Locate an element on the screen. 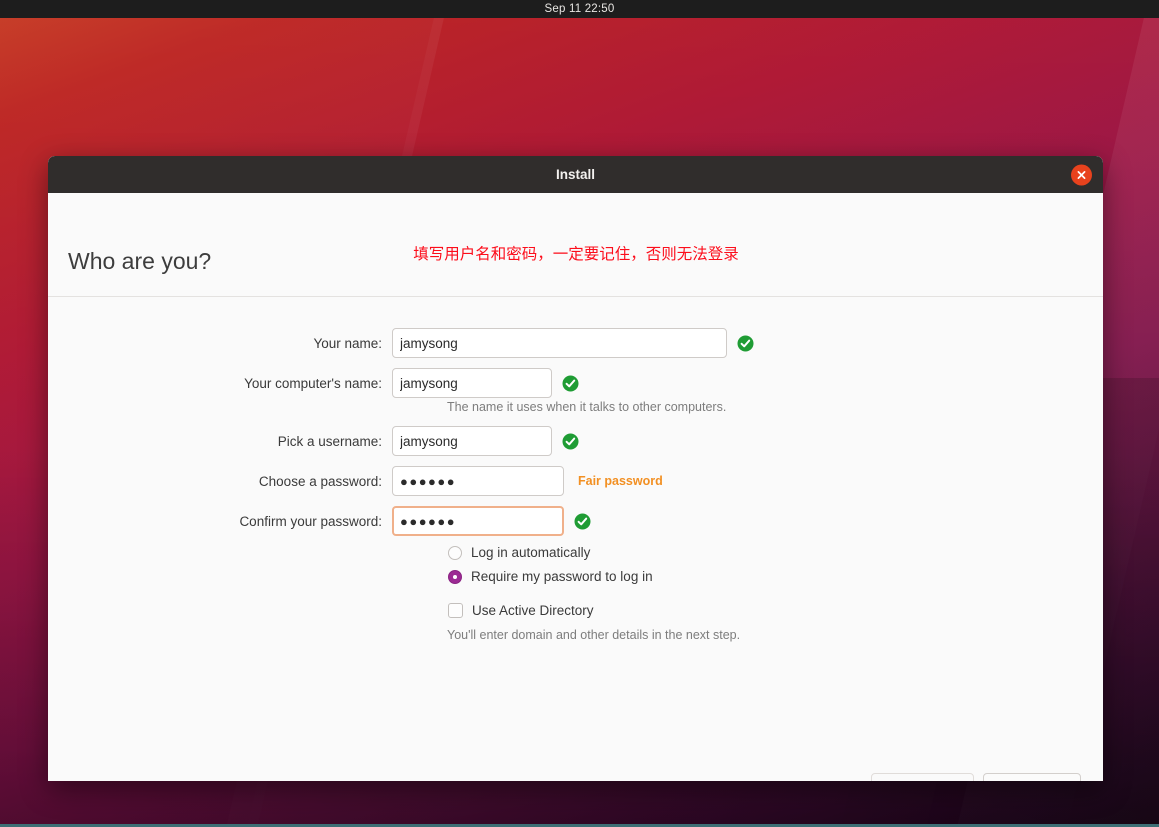 This screenshot has height=827, width=1159. form-row-confirm-password: Confirm your password: is located at coordinates (575, 521).